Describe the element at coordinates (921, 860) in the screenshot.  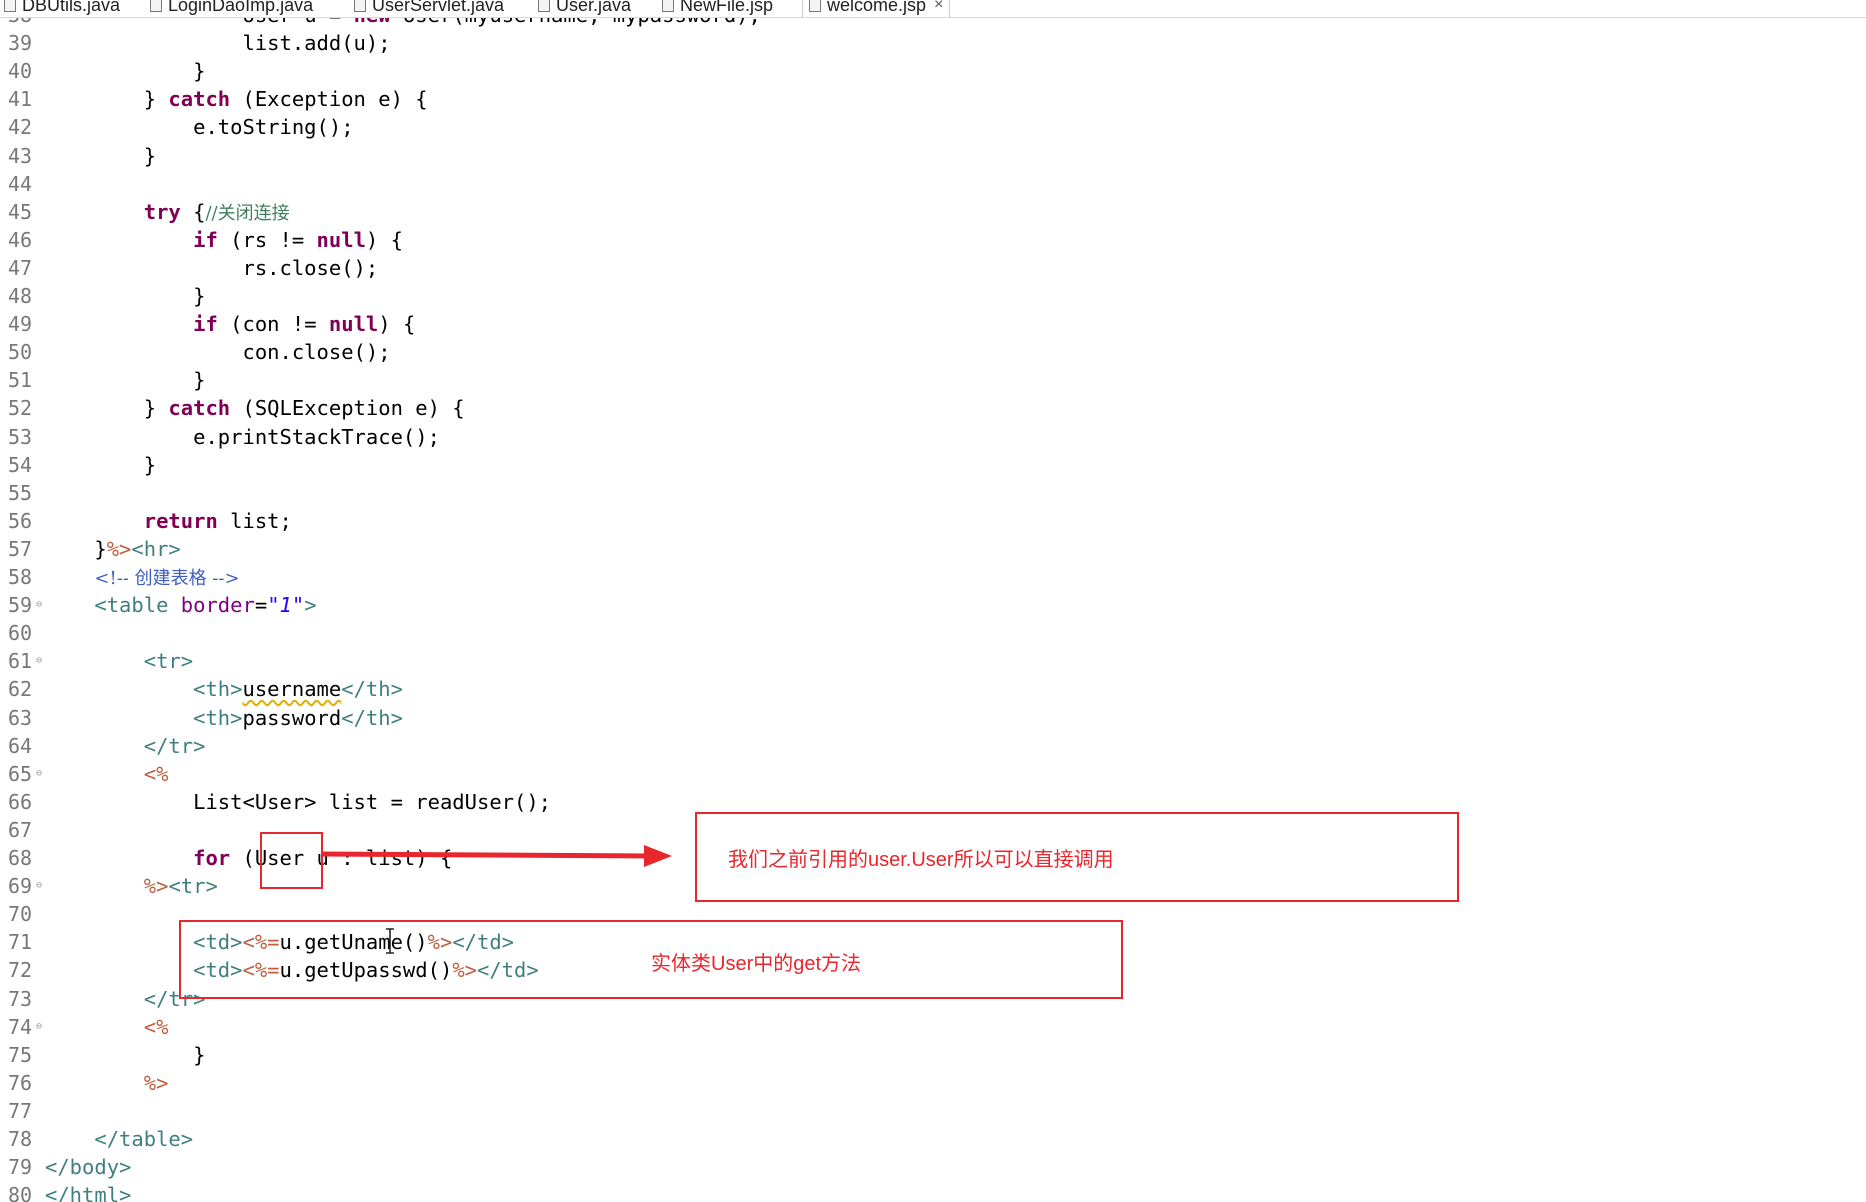
I see `annotation-import-note: 我们之前引用的user.User所以可以直接调用` at that location.